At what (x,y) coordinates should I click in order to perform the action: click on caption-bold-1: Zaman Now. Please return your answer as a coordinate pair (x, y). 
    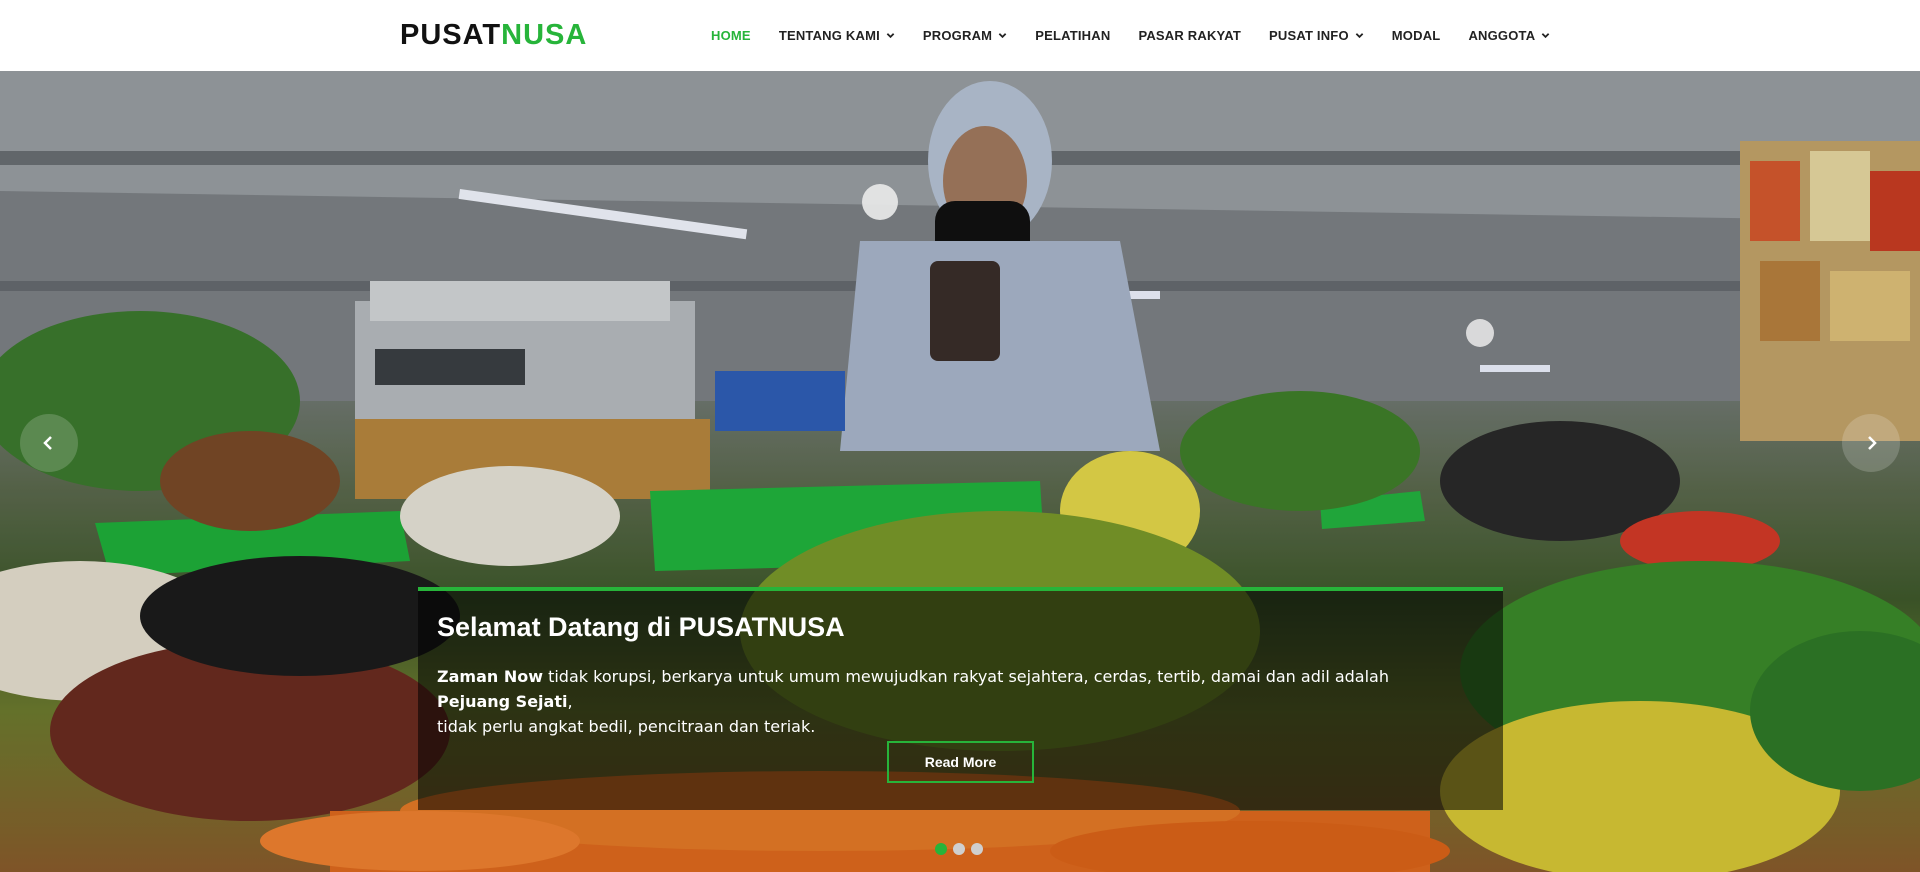
    Looking at the image, I should click on (490, 676).